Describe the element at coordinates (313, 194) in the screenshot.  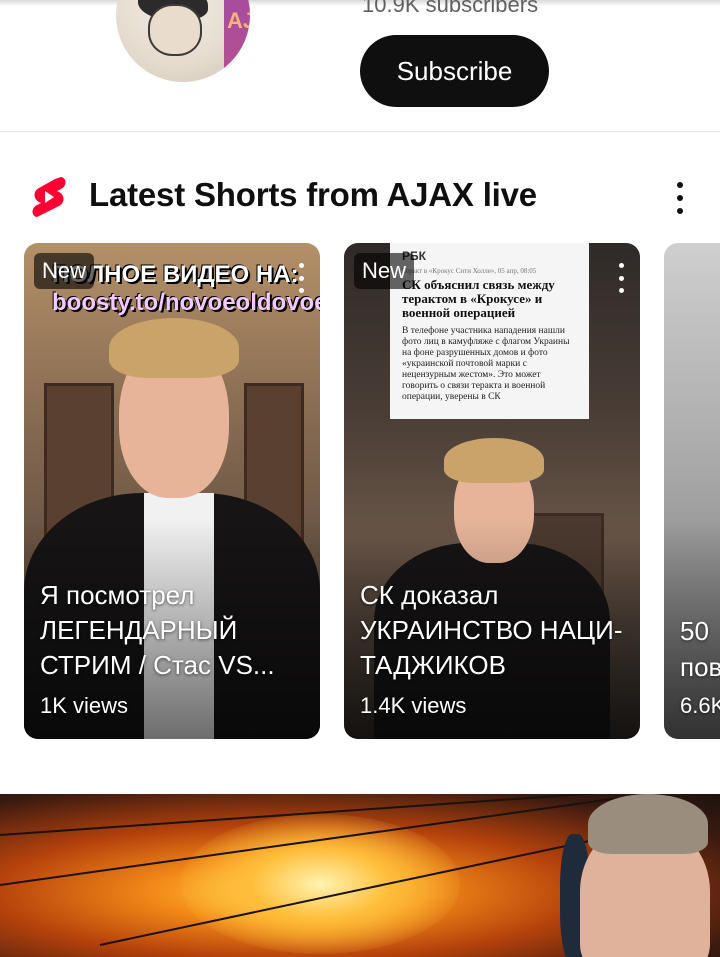
I see `shelf-title: Latest Shorts from AJAX live` at that location.